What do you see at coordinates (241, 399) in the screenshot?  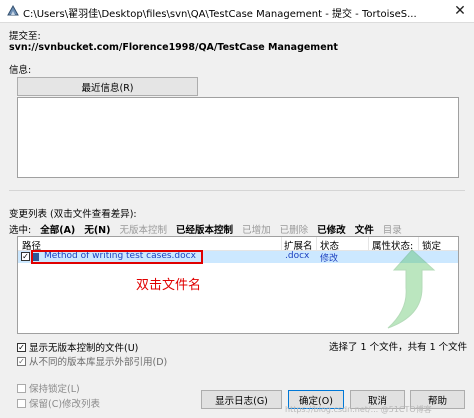 I see `show-log-button: 显示日志(G)` at bounding box center [241, 399].